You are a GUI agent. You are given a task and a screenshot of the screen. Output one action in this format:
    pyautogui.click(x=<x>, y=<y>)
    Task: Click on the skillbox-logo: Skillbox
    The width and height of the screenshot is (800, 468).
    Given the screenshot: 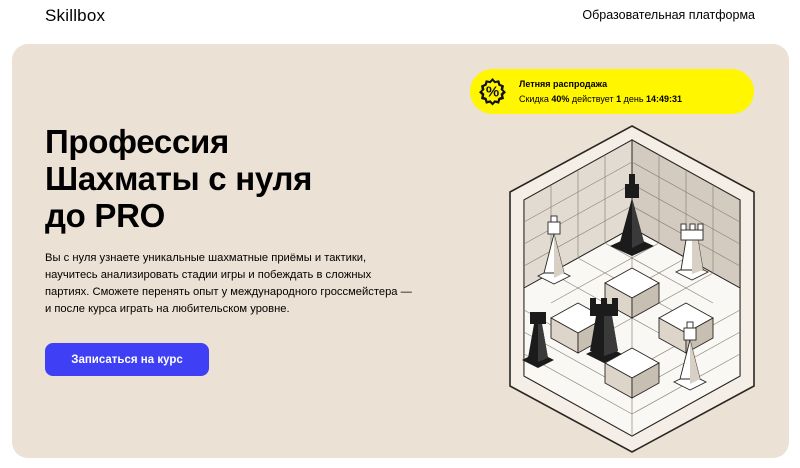 What is the action you would take?
    pyautogui.click(x=75, y=16)
    